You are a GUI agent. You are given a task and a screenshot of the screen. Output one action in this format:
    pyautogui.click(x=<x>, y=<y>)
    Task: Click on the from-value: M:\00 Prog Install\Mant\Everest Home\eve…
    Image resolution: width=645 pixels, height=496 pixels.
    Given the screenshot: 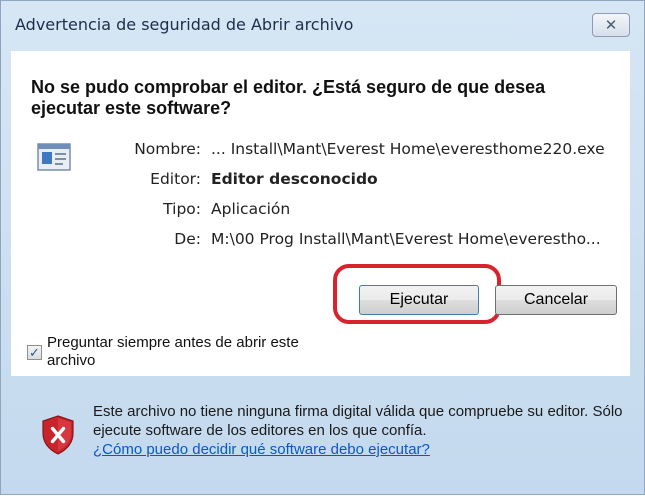 What is the action you would take?
    pyautogui.click(x=406, y=239)
    